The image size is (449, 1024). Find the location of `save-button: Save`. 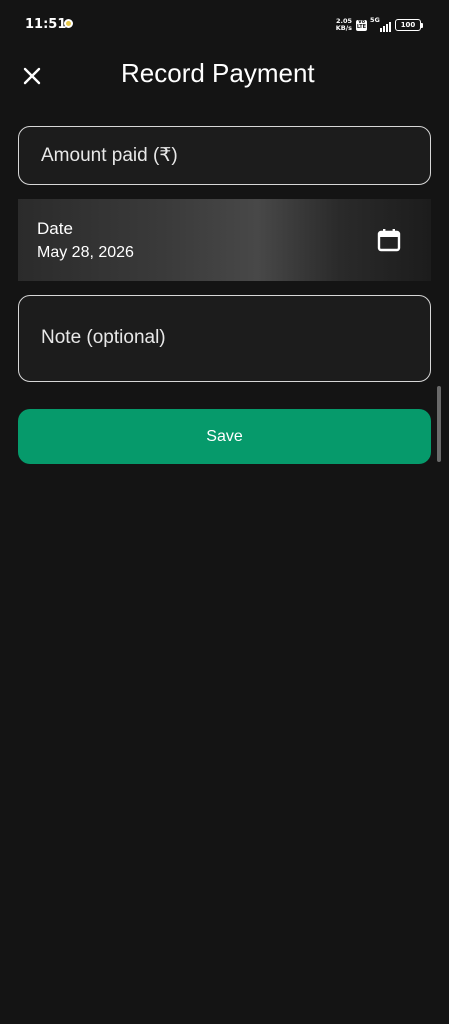

save-button: Save is located at coordinates (224, 436).